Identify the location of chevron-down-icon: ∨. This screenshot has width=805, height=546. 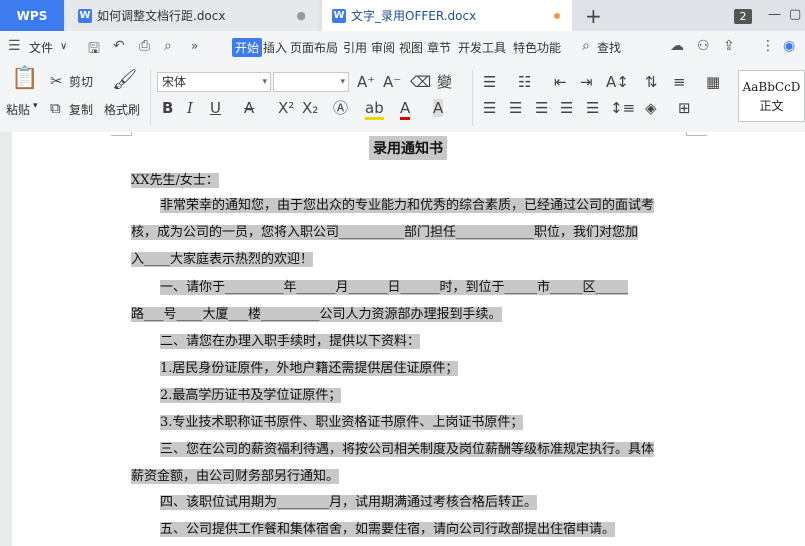
(63, 46).